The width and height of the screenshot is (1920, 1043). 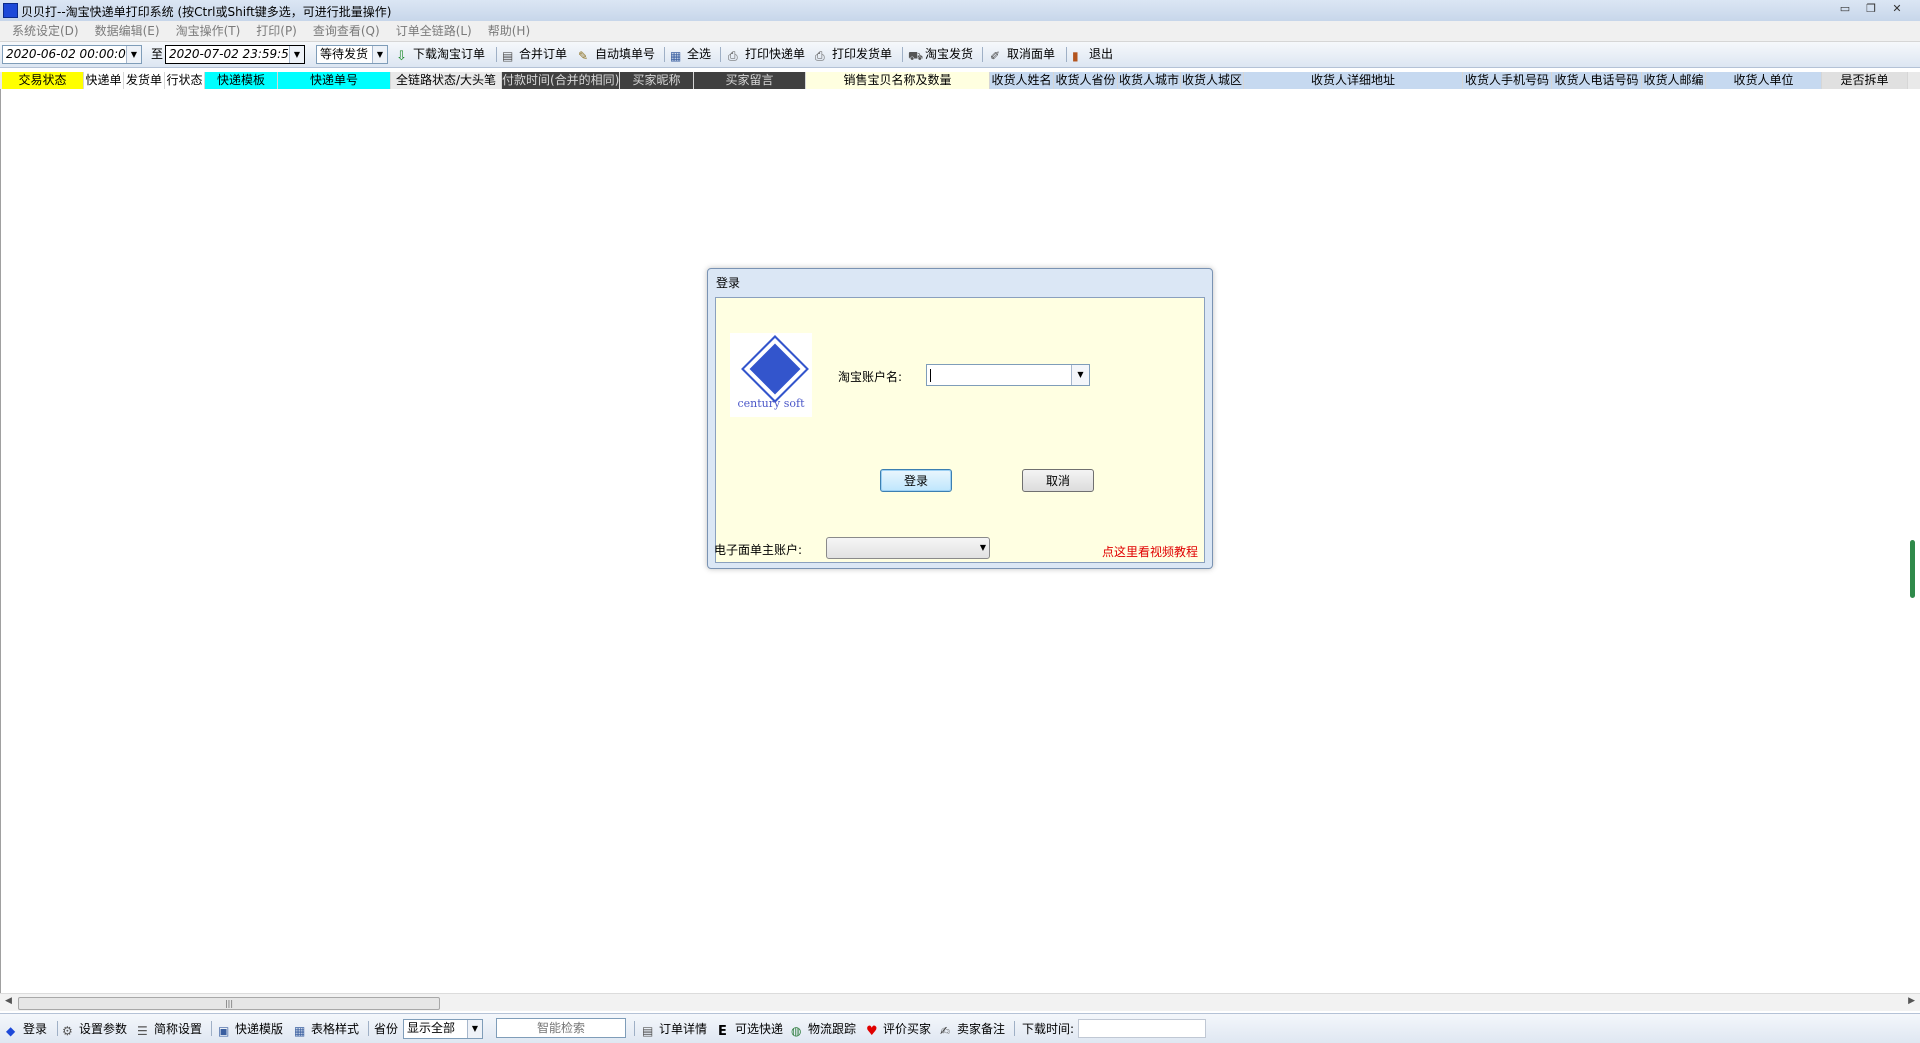 I want to click on menu-edit: 数据编辑(E), so click(x=127, y=31).